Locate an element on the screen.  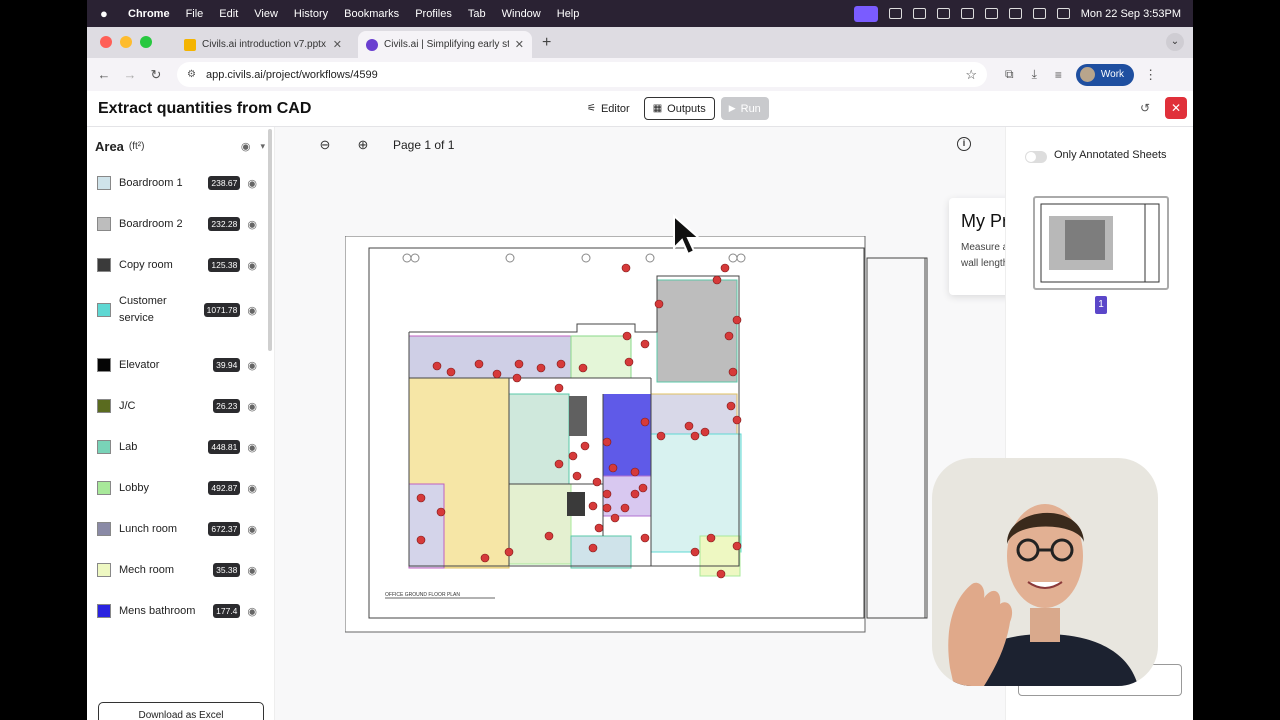
tab-search-icon: ⌄ is located at coordinates (1175, 42).